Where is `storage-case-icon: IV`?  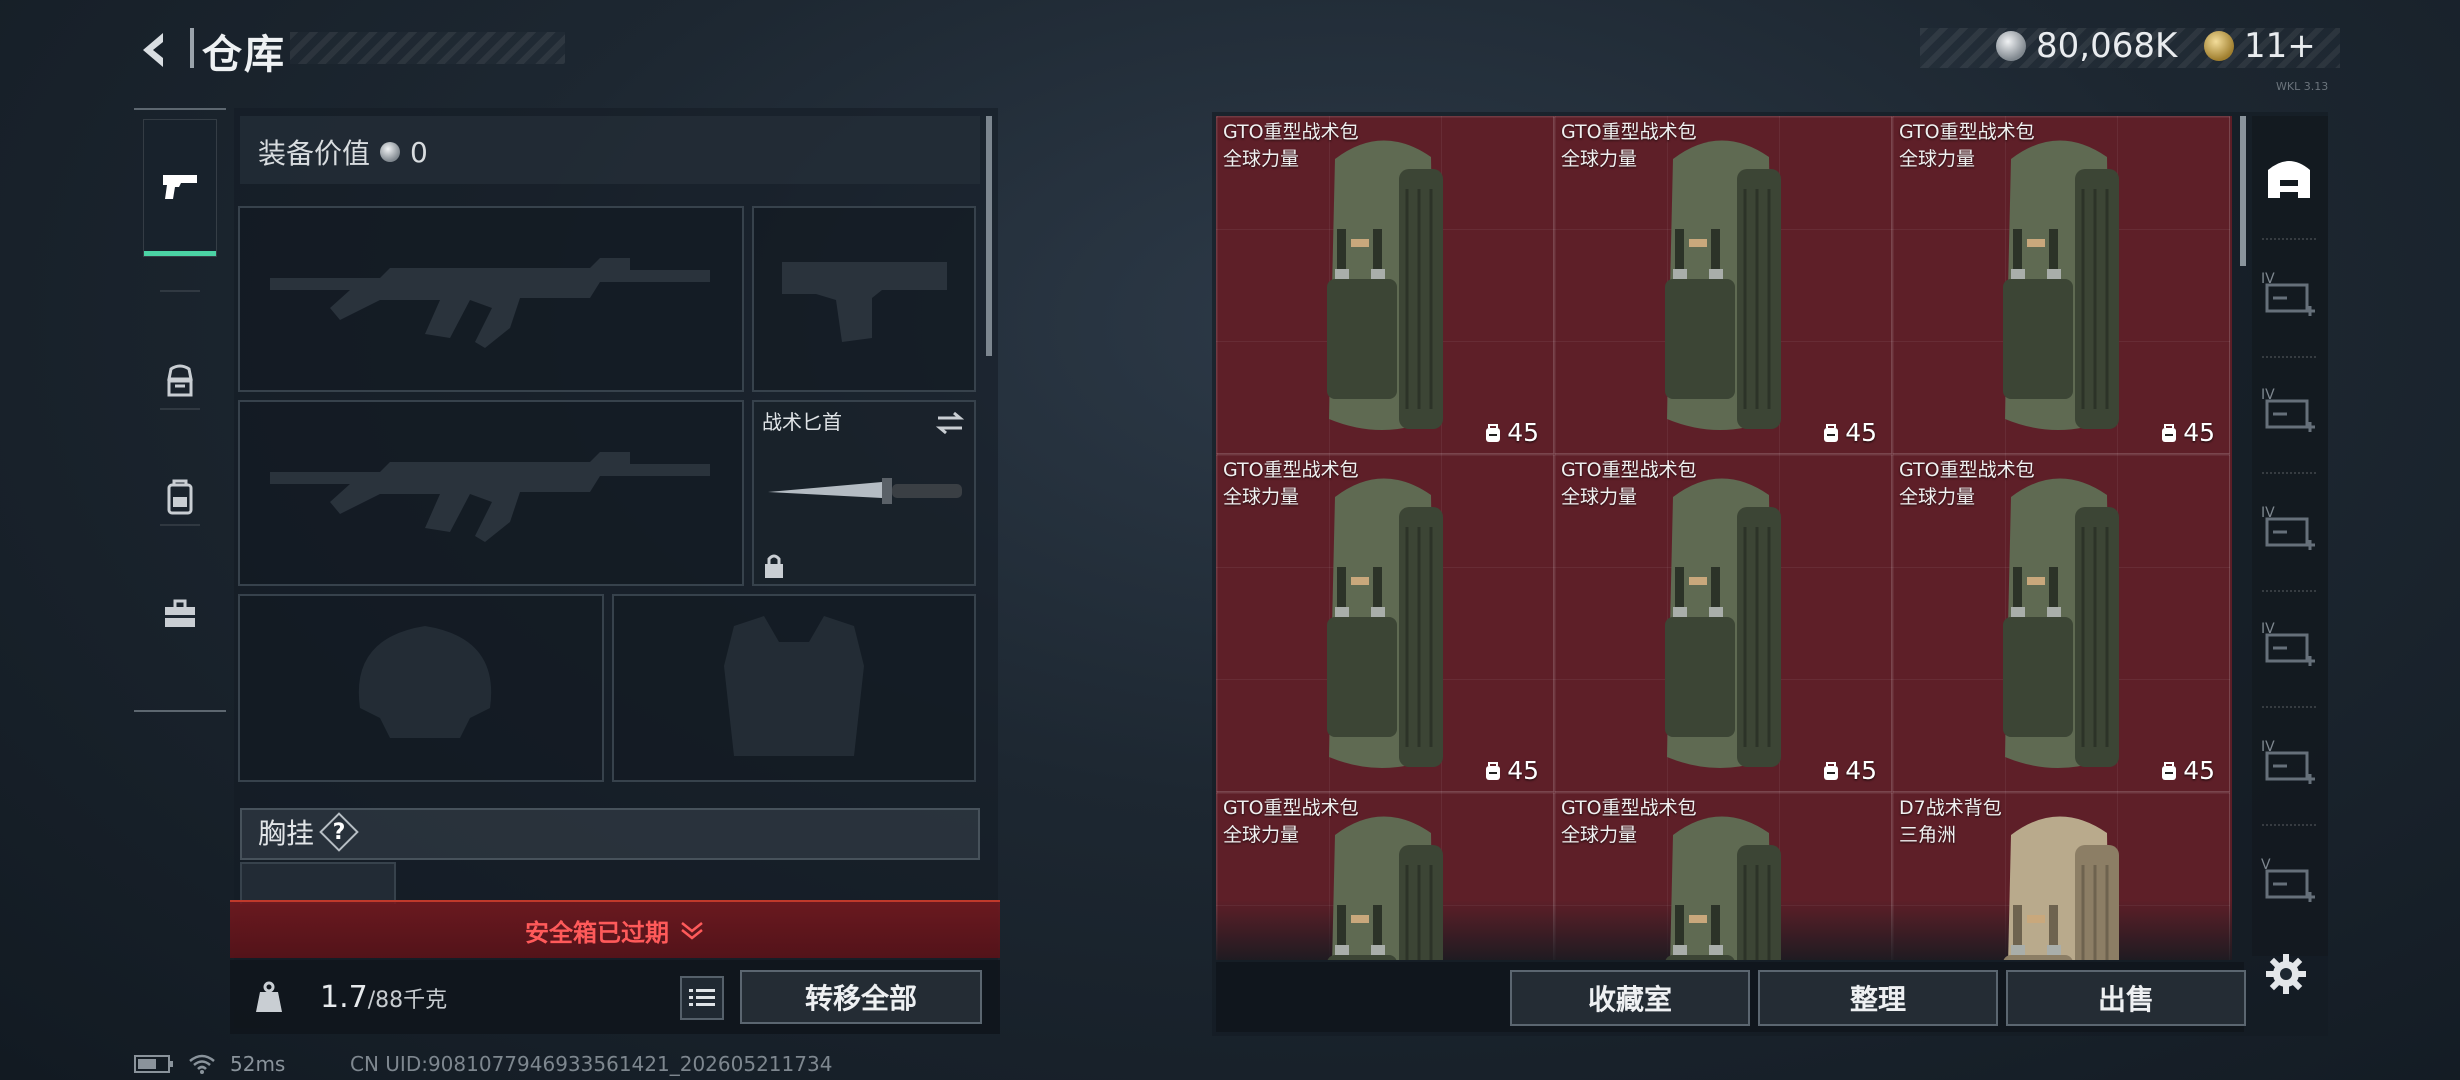
storage-case-icon: IV is located at coordinates (2288, 527).